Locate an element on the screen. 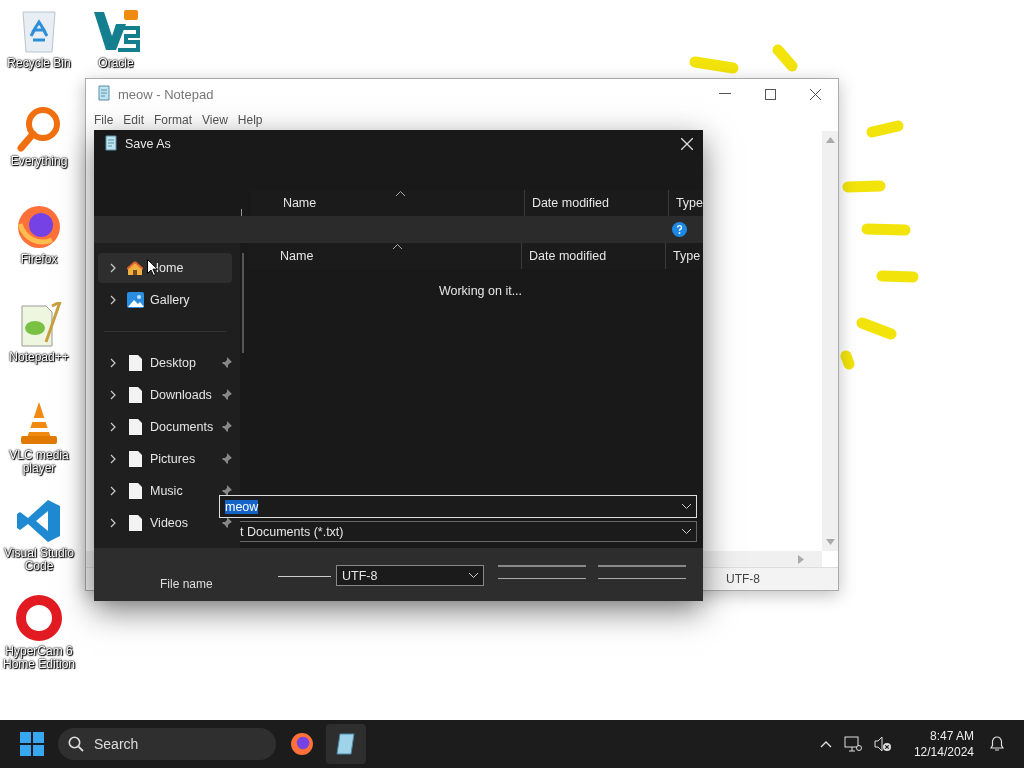 The height and width of the screenshot is (768, 1024). picture-icon is located at coordinates (135, 300).